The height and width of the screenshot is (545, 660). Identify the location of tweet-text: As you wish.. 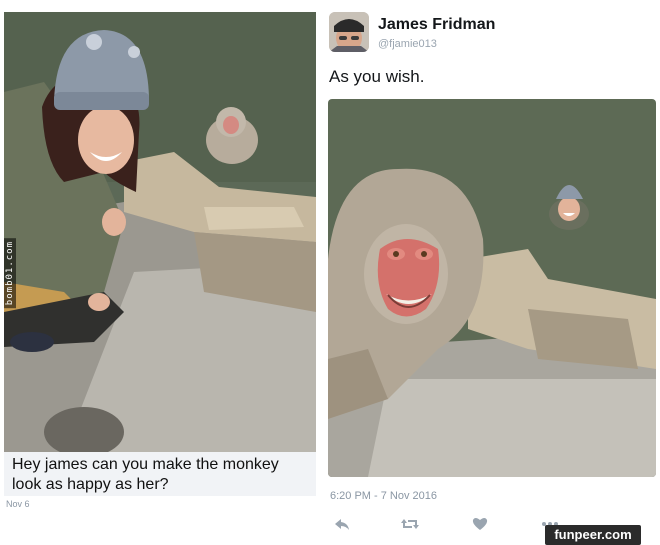
(377, 76).